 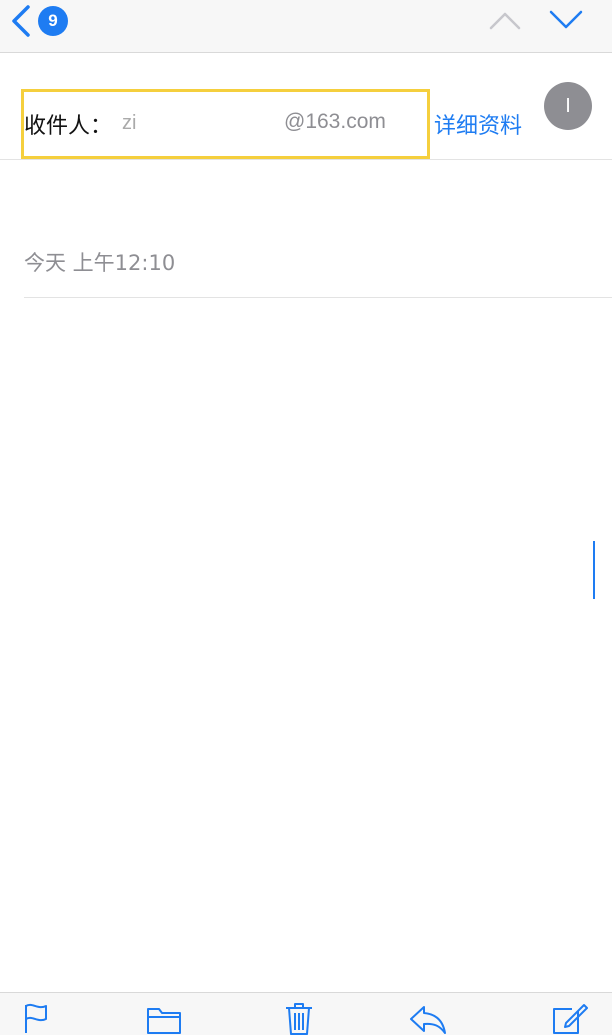 I want to click on chevron-left-icon, so click(x=21, y=21).